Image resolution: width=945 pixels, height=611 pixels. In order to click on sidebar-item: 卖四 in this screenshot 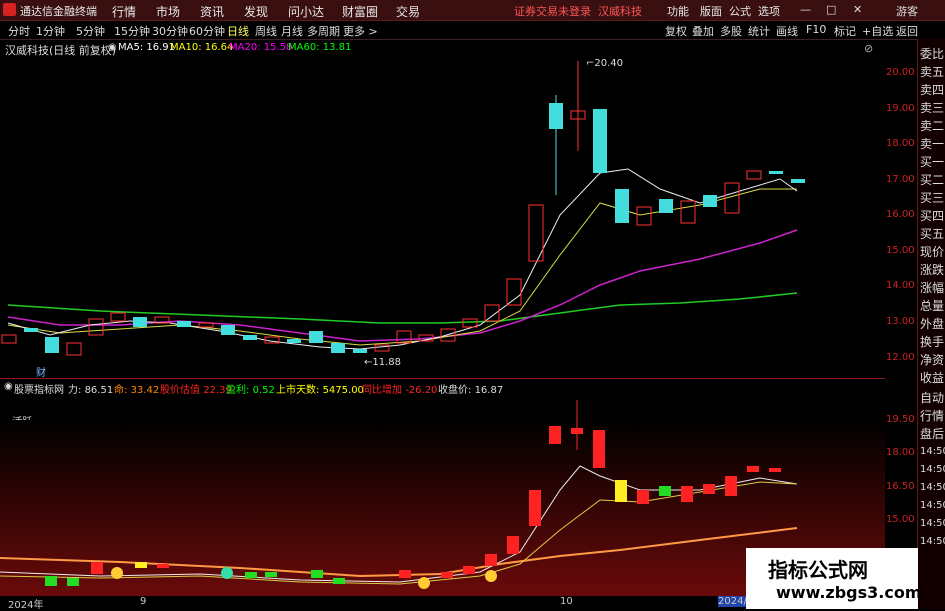, I will do `click(932, 90)`.